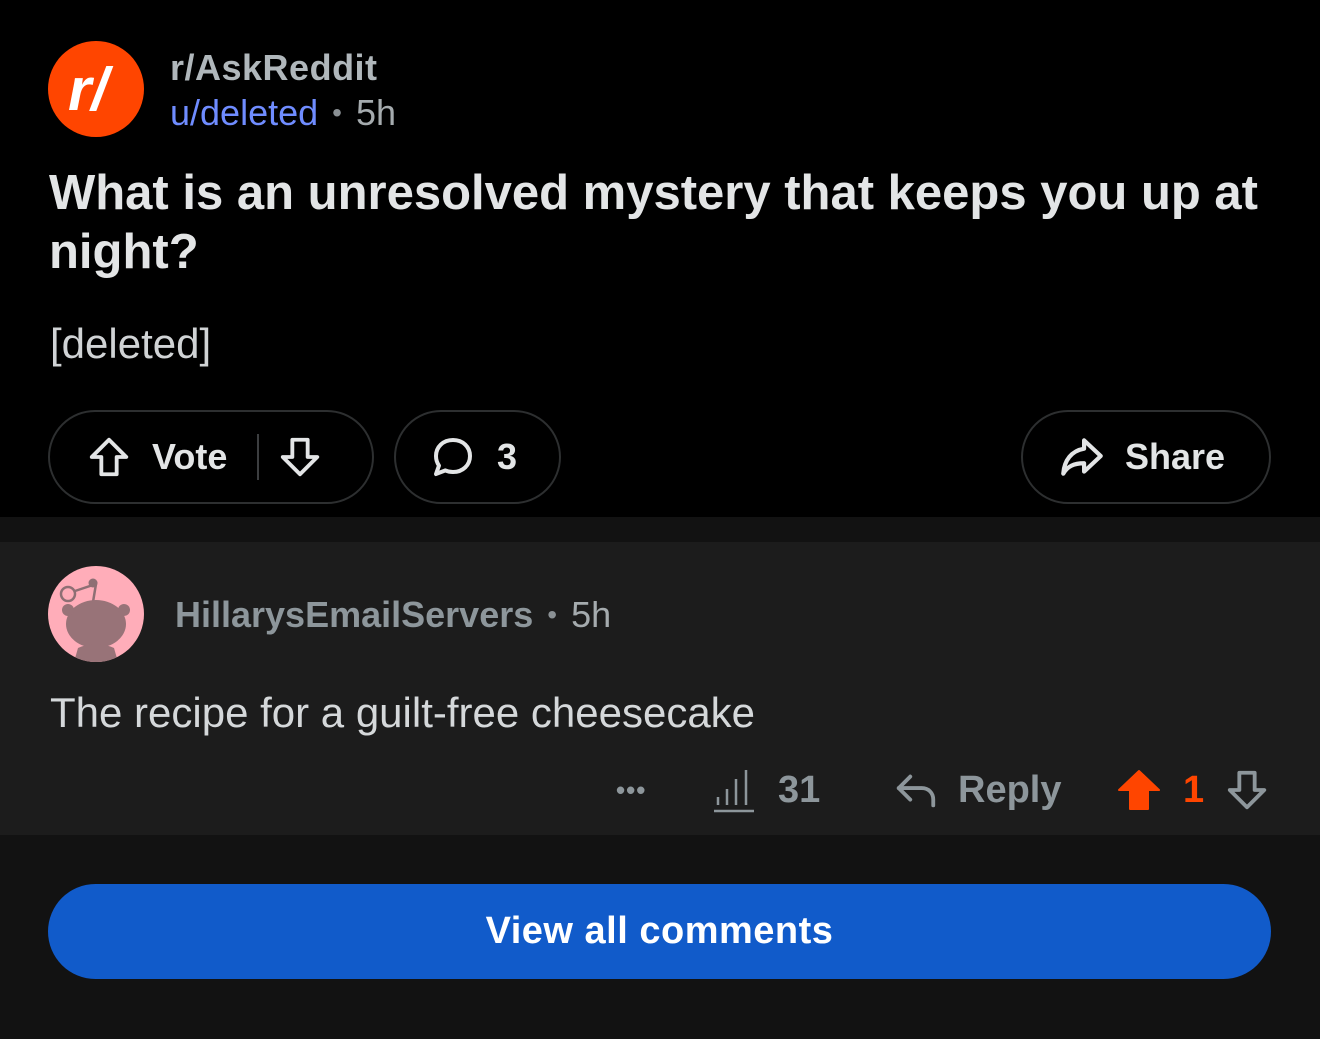  Describe the element at coordinates (258, 457) in the screenshot. I see `vote-divider` at that location.